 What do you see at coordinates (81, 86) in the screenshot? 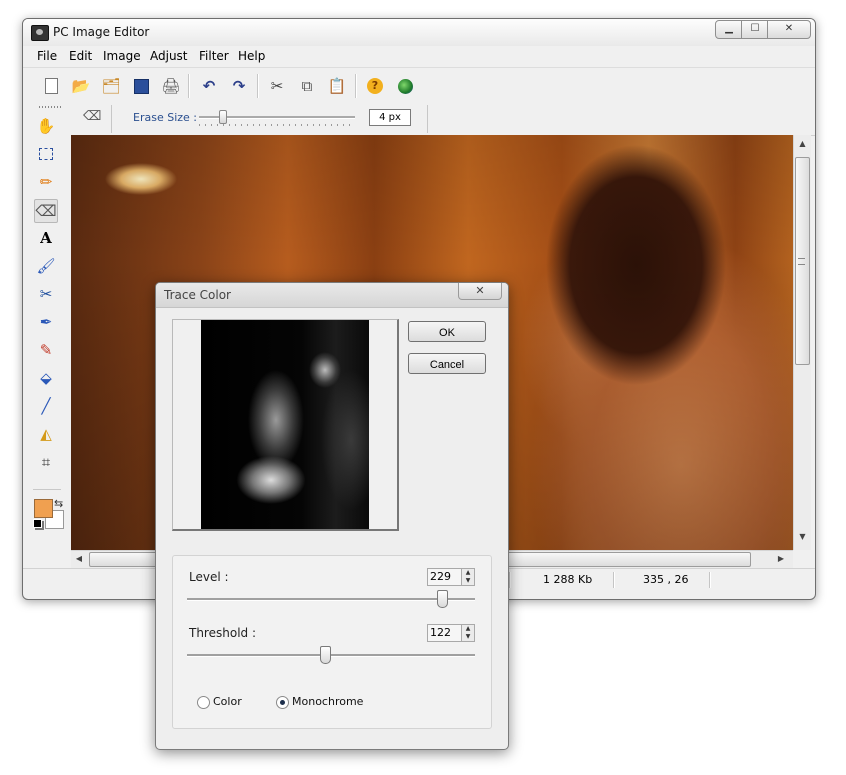
I see `open-folder-icon: 📂` at bounding box center [81, 86].